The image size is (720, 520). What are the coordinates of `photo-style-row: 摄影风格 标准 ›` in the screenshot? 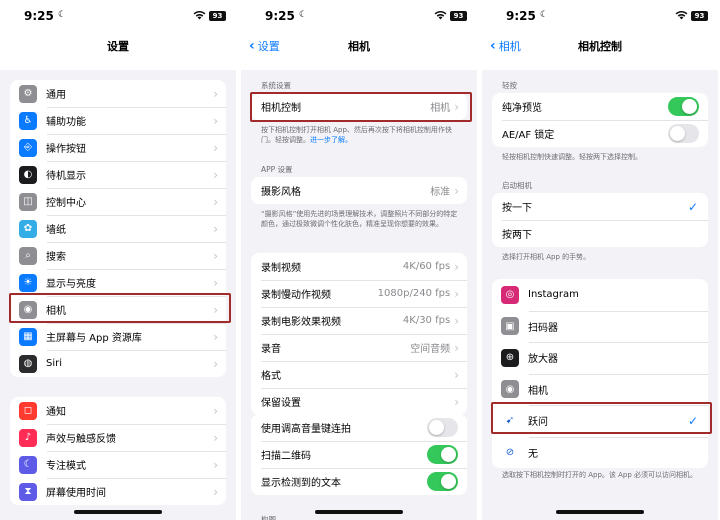 It's located at (359, 190).